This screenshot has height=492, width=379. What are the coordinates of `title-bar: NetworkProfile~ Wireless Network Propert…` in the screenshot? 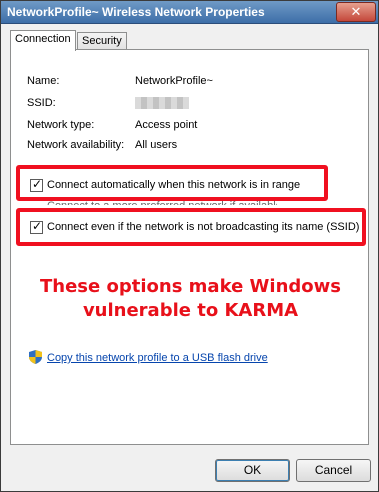 It's located at (189, 12).